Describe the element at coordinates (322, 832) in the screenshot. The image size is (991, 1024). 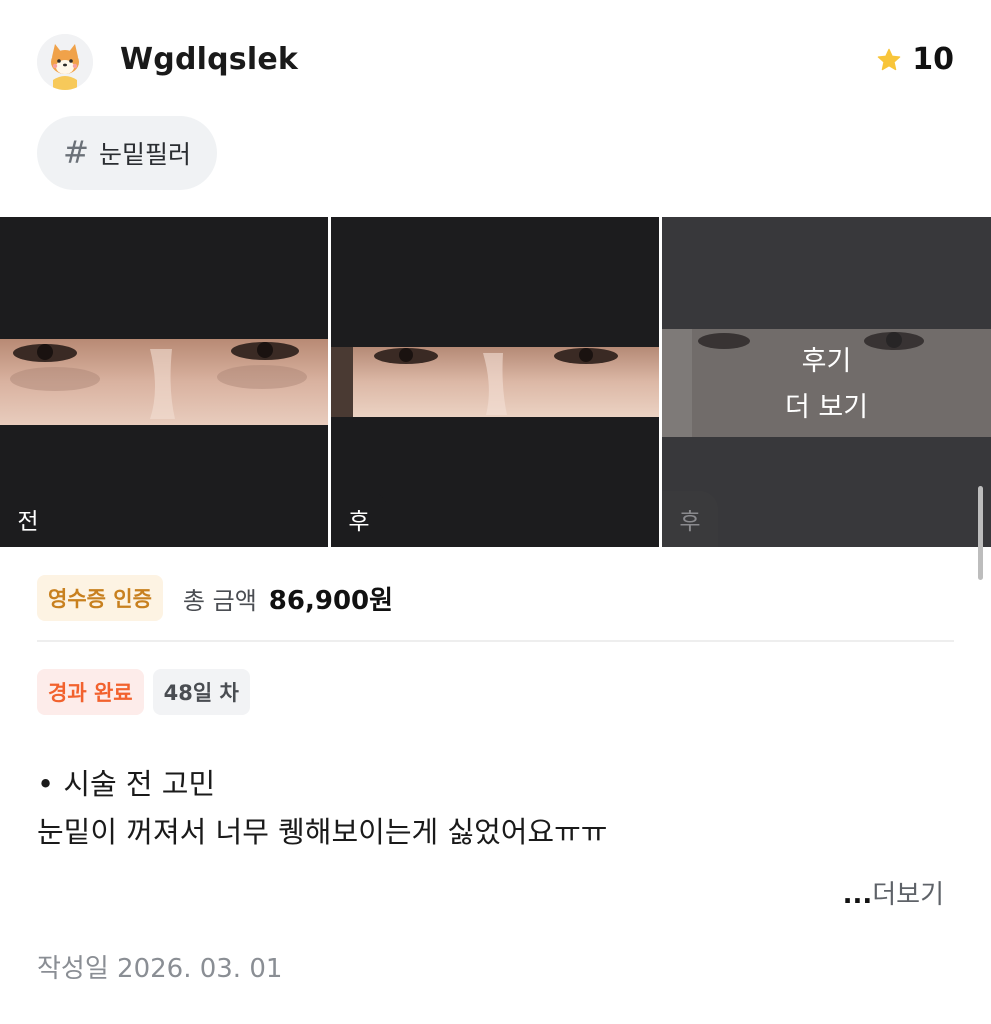
I see `review-line-2: 눈밑이 꺼져서 너무 퀭해보이는게 싫었어요ㅠㅠ` at that location.